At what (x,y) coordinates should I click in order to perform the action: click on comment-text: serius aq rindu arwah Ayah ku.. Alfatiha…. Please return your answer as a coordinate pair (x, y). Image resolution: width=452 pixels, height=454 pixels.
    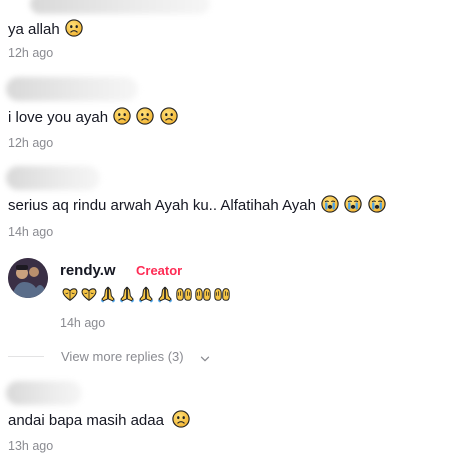
    Looking at the image, I should click on (162, 205).